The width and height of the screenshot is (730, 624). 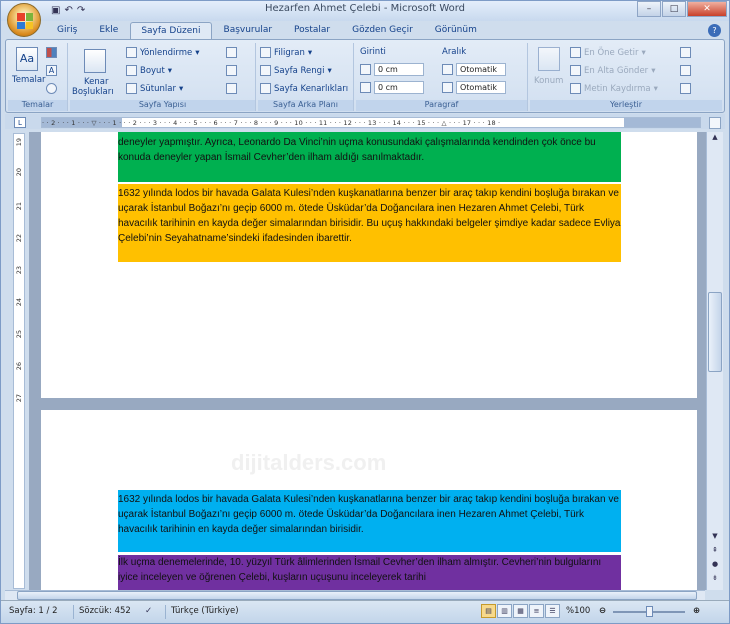 What do you see at coordinates (715, 552) in the screenshot?
I see `prev-page-icon: ⇞` at bounding box center [715, 552].